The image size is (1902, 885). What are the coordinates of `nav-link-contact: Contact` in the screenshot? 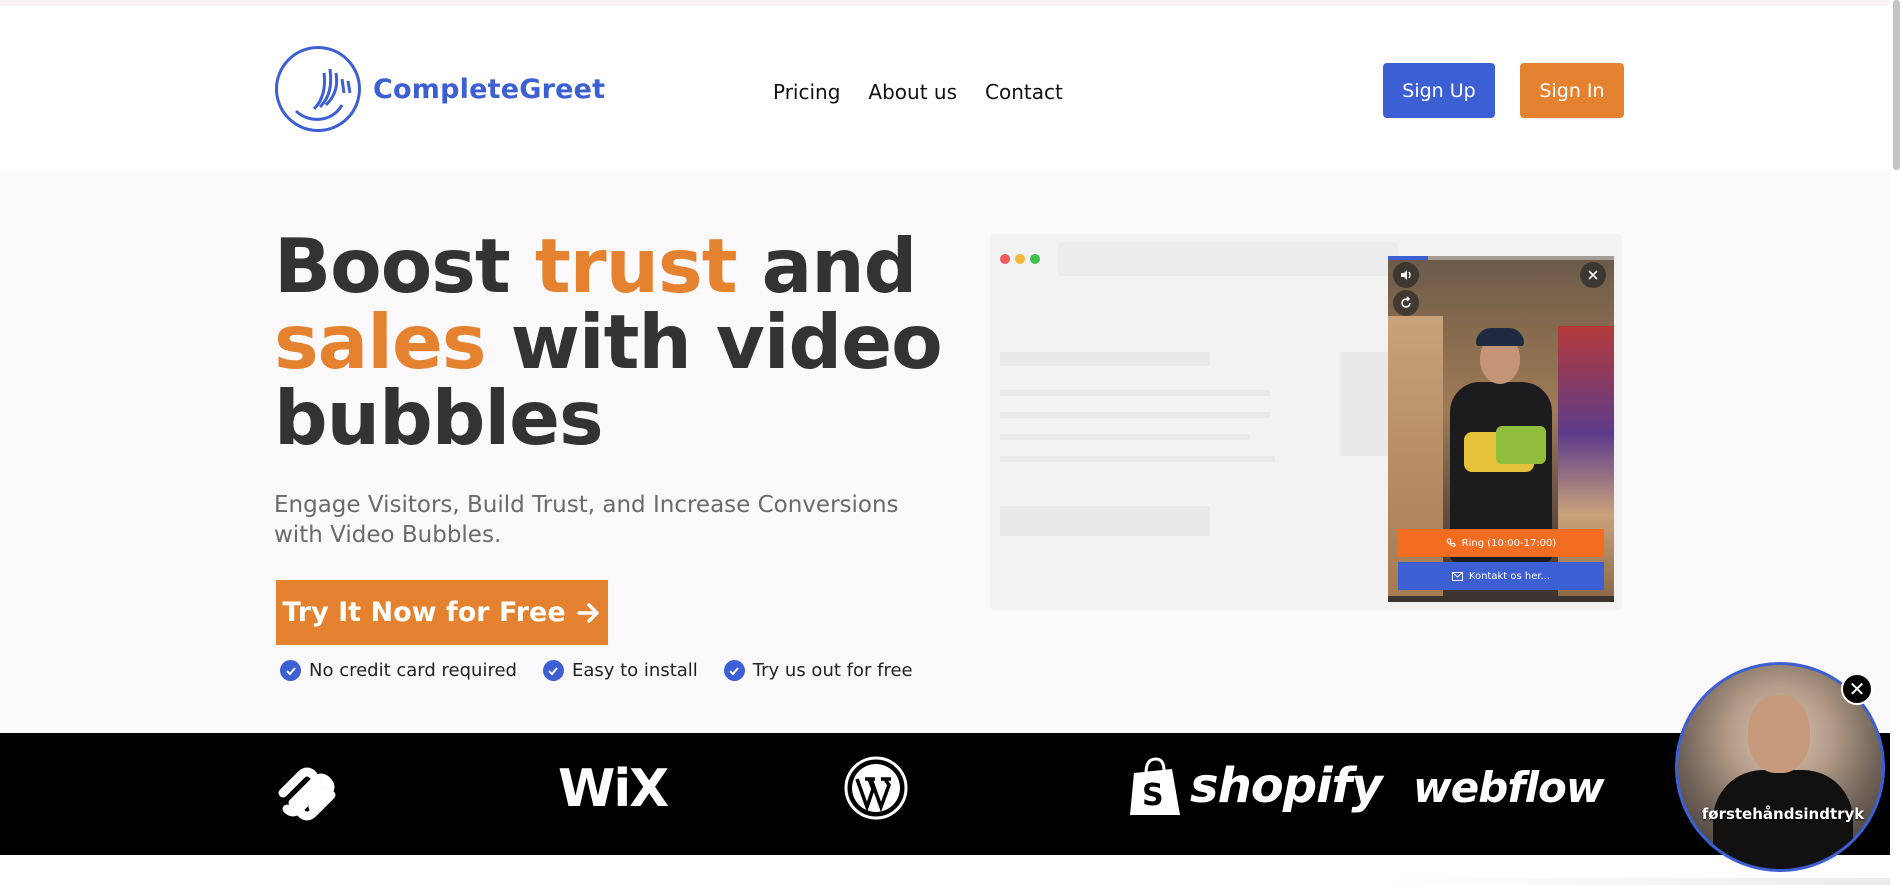 It's located at (1024, 92).